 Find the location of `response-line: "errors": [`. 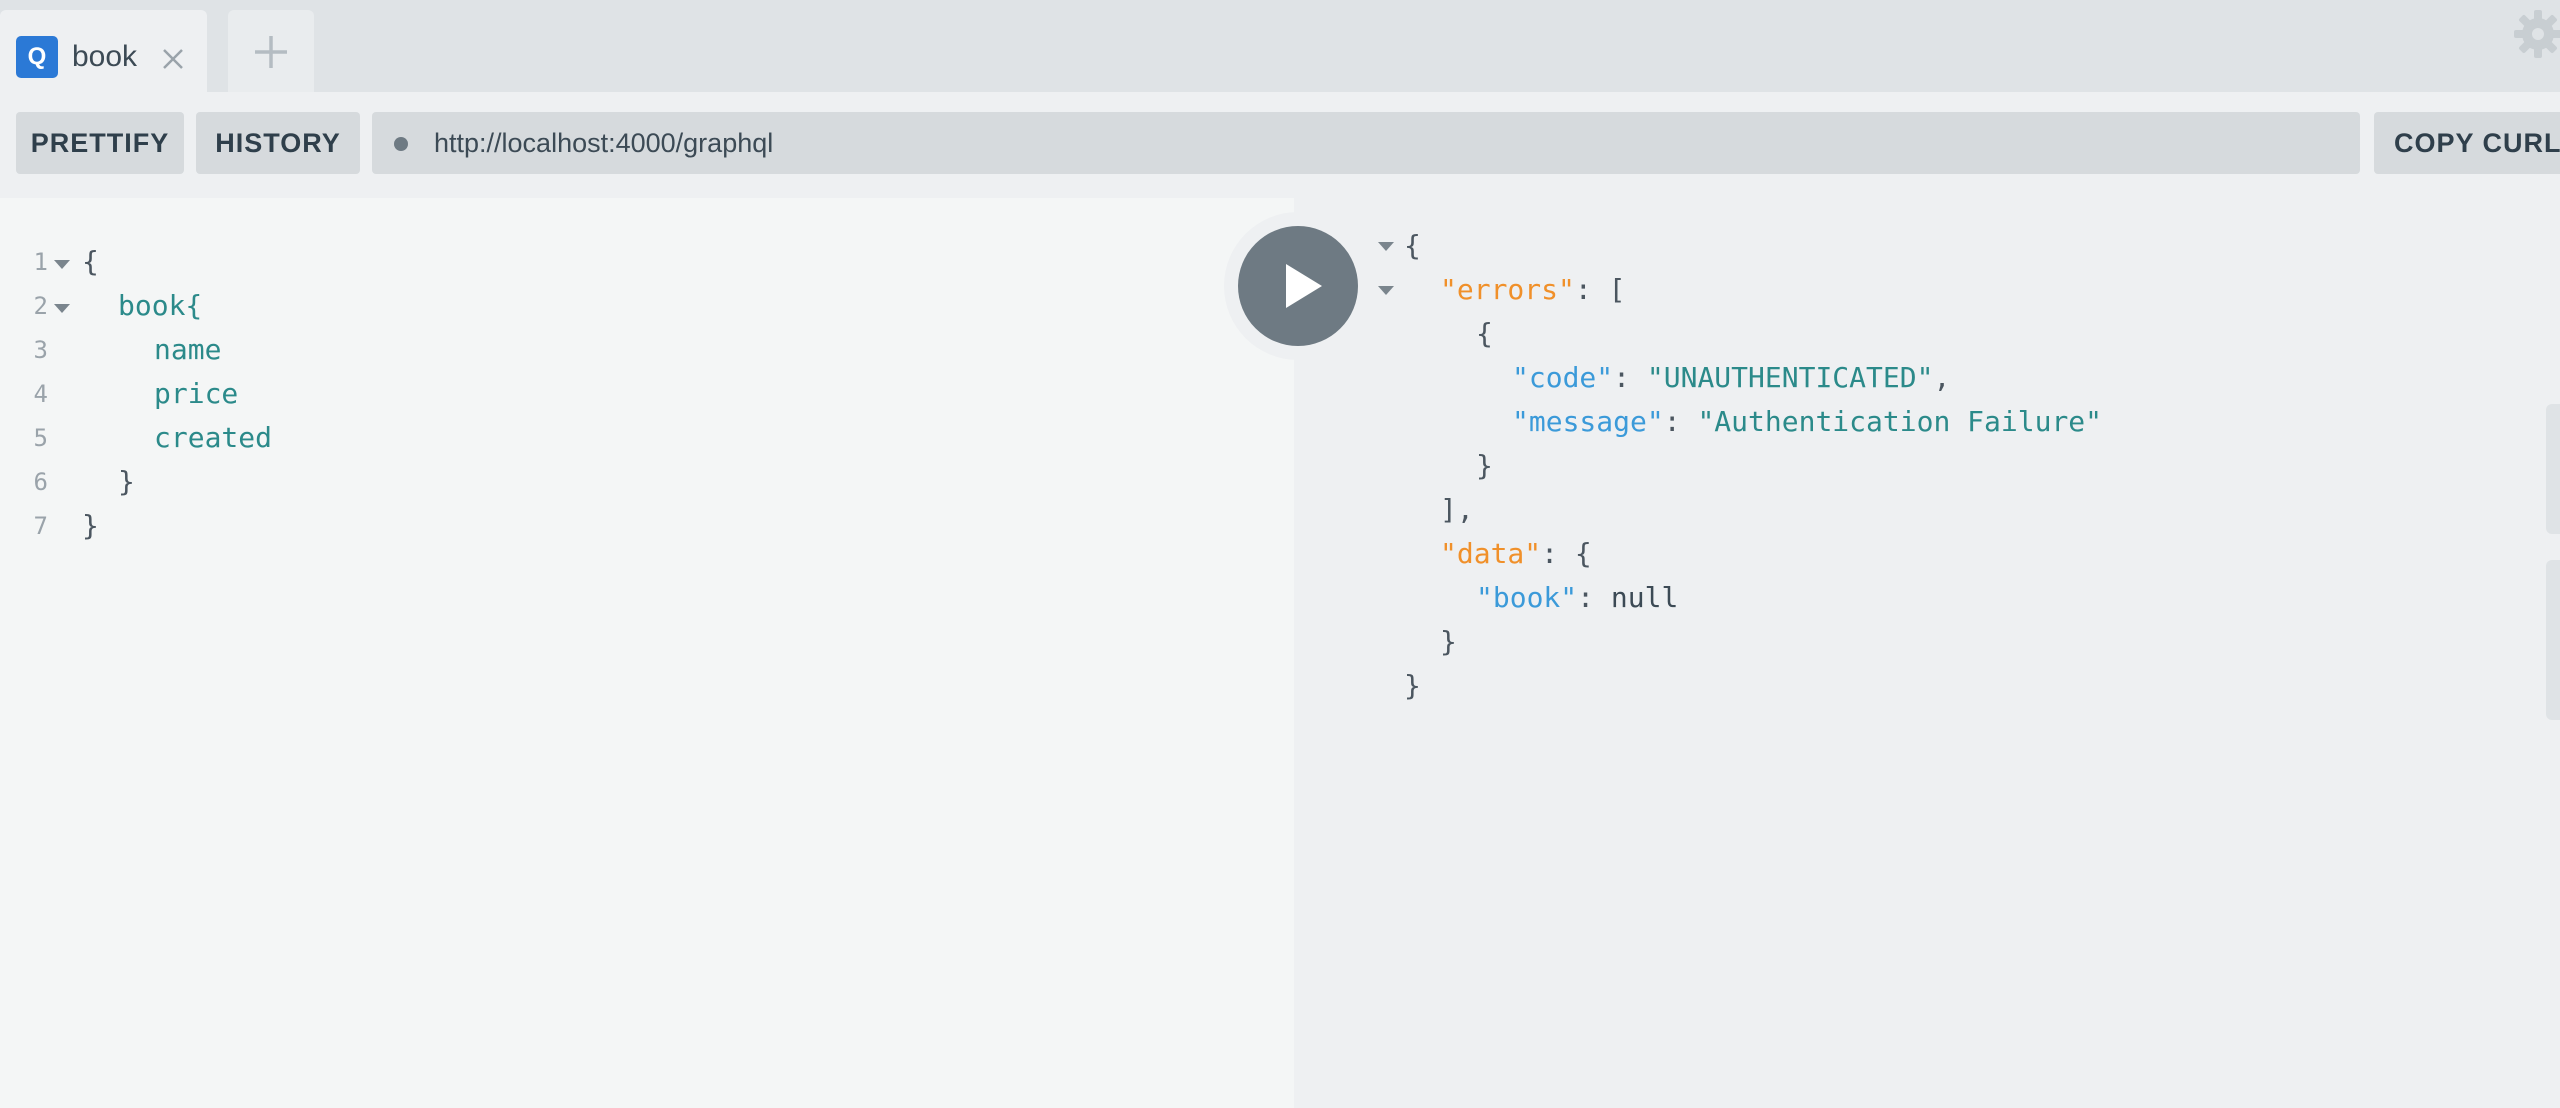

response-line: "errors": [ is located at coordinates (1532, 290).